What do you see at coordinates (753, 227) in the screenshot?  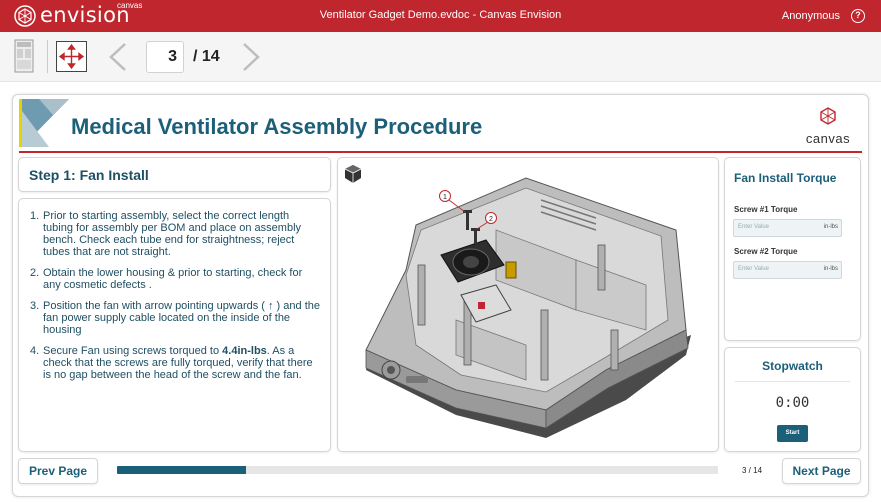 I see `screw1-placeholder: Enter Value` at bounding box center [753, 227].